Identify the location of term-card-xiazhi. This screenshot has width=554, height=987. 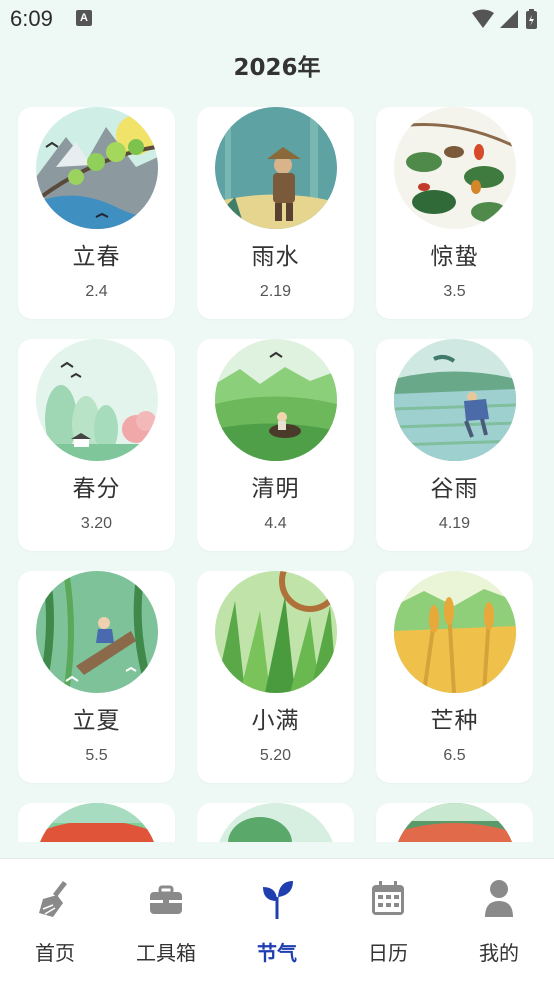
(96, 822).